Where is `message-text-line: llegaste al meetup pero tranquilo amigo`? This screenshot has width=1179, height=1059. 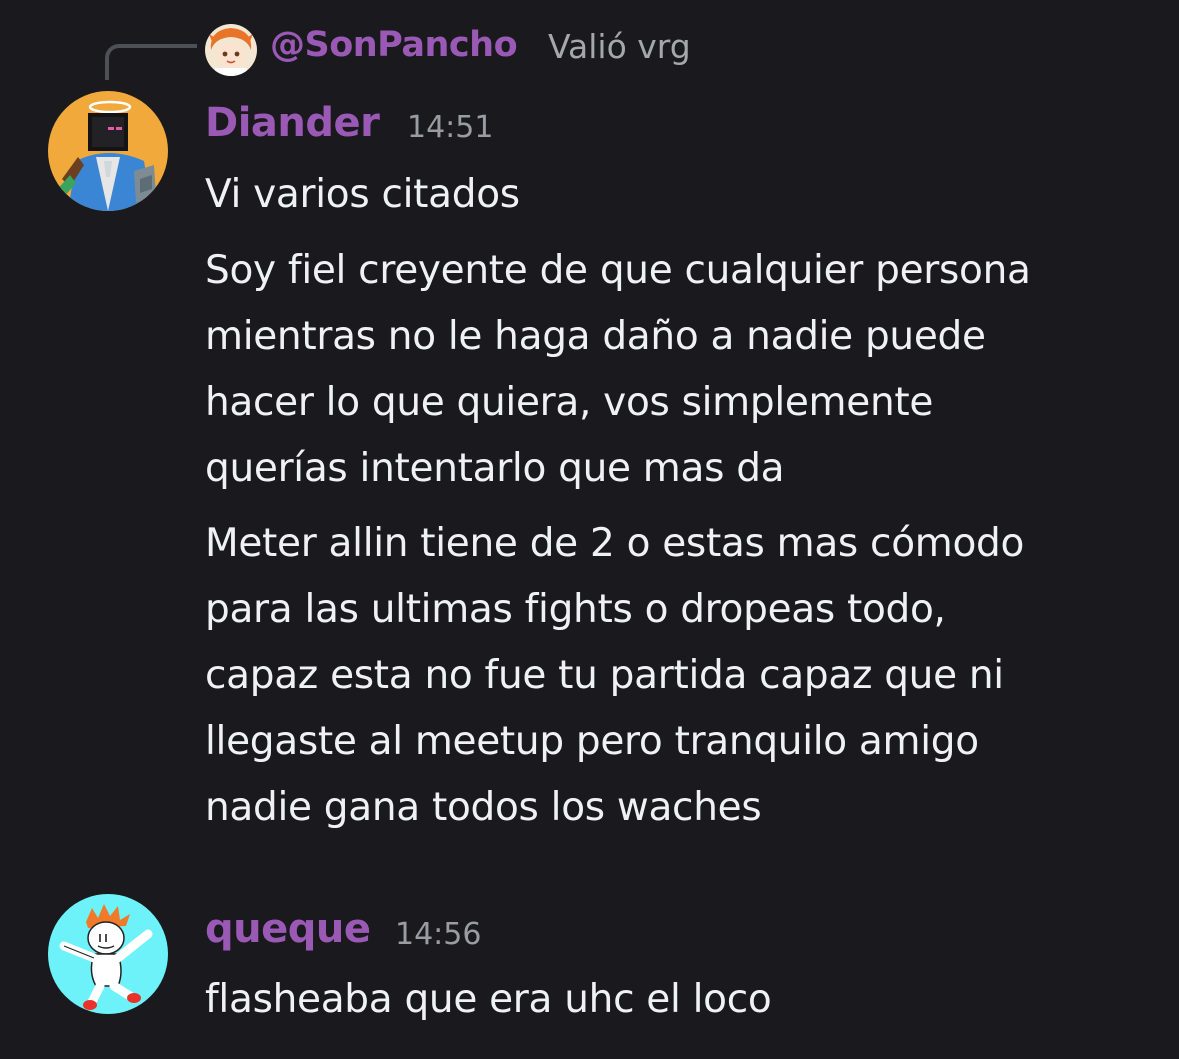
message-text-line: llegaste al meetup pero tranquilo amigo is located at coordinates (592, 741).